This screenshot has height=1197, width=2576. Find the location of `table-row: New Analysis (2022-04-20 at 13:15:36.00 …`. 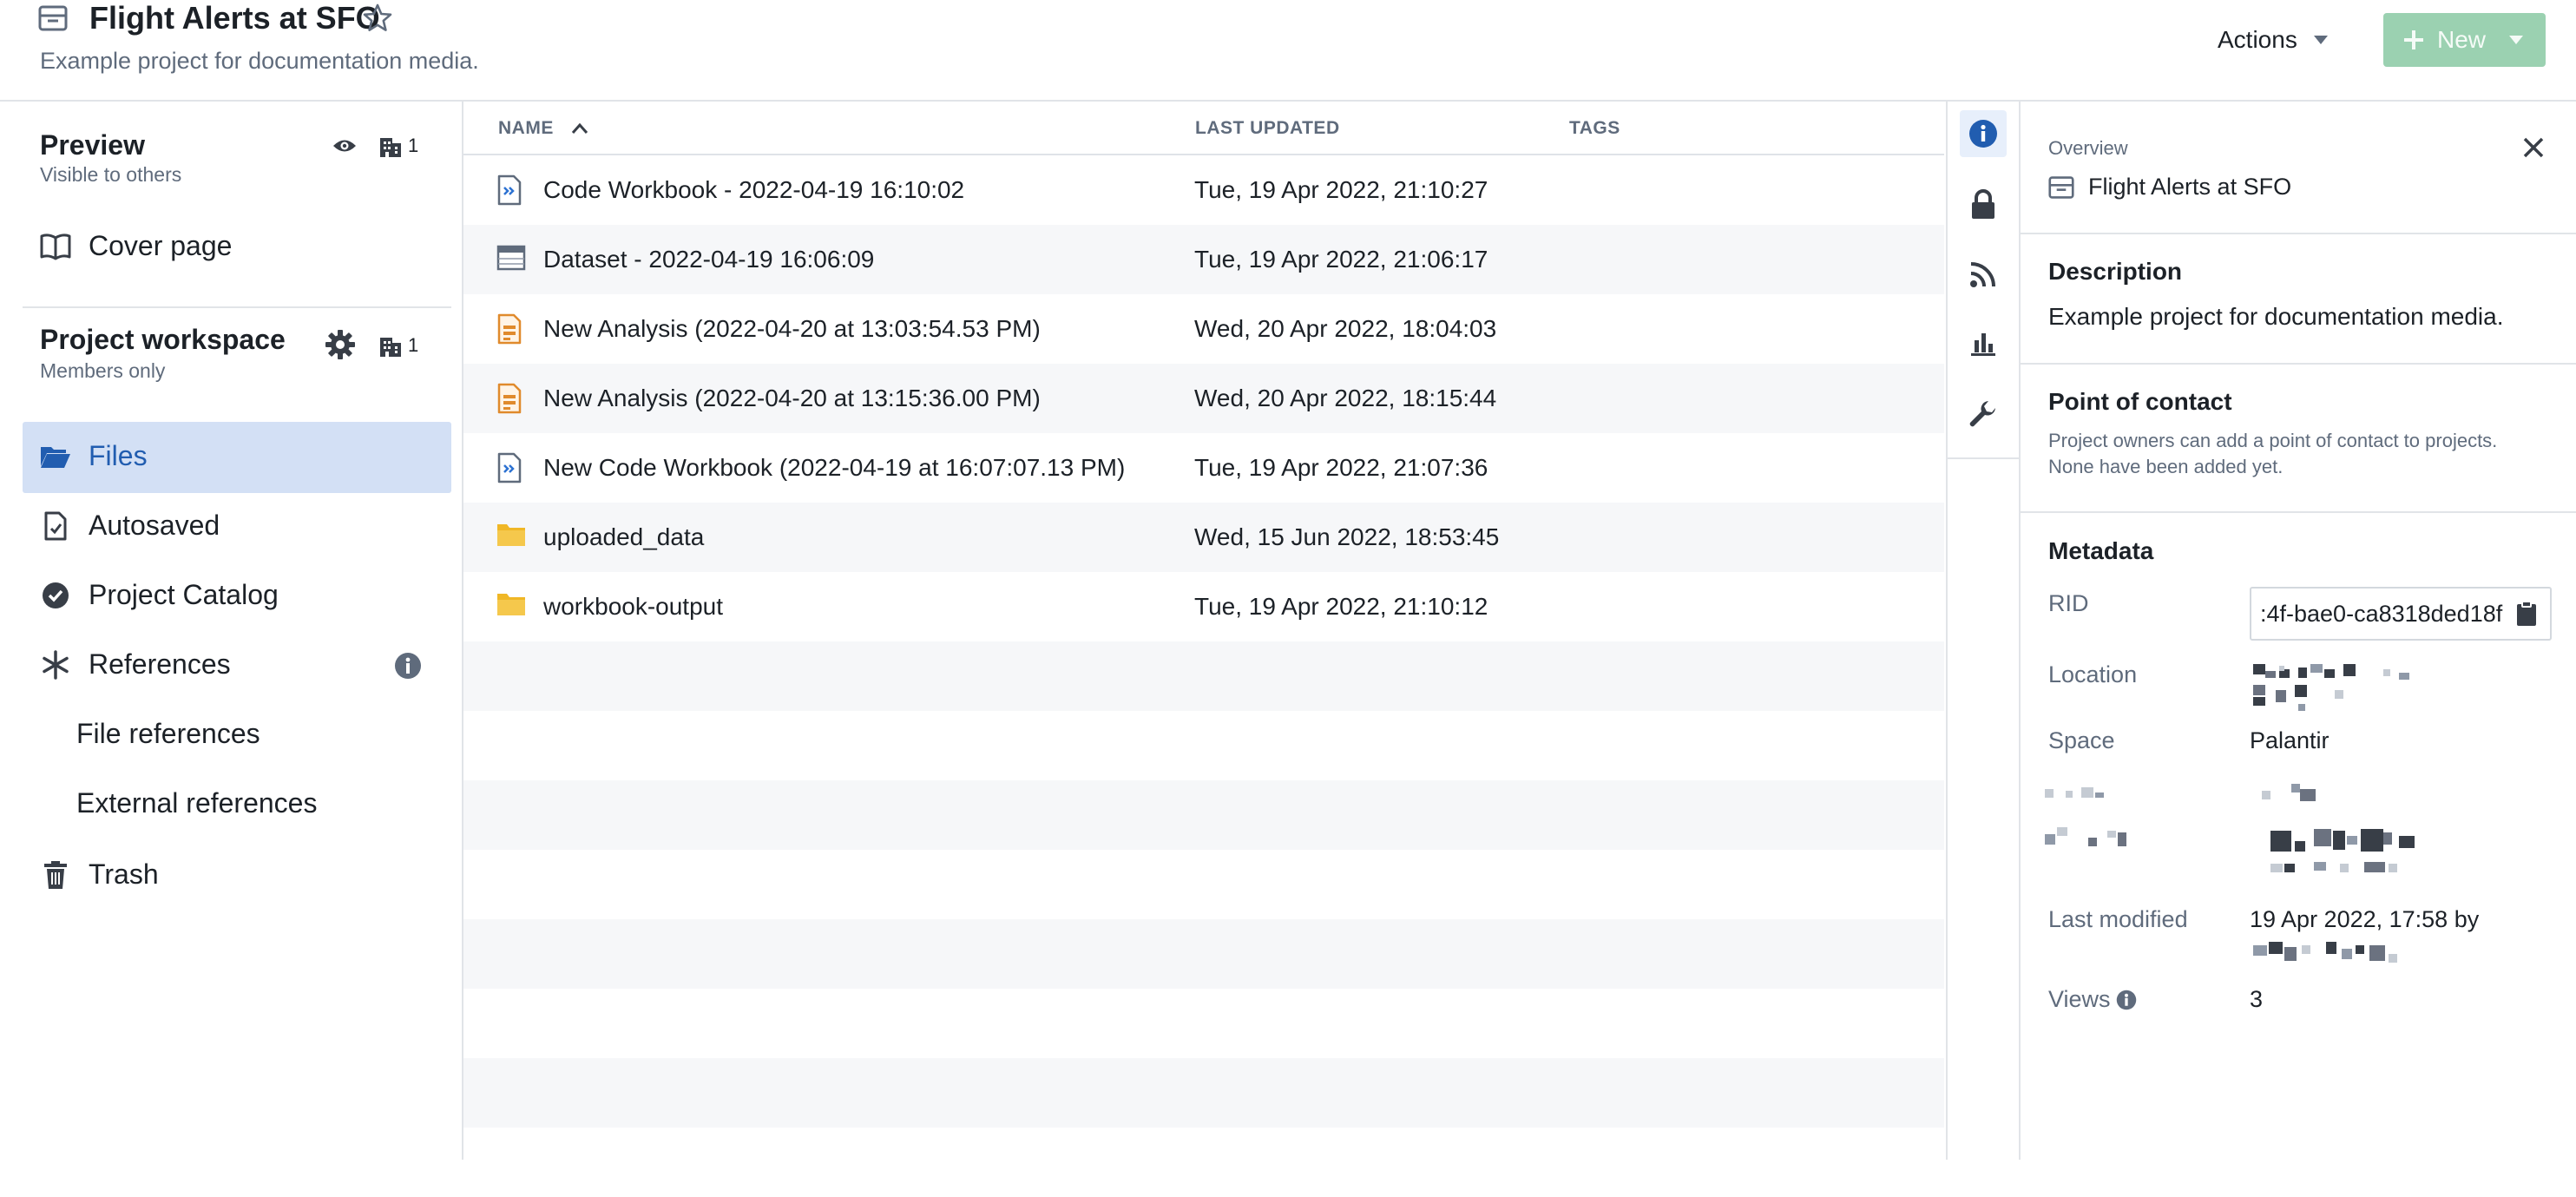

table-row: New Analysis (2022-04-20 at 13:15:36.00 … is located at coordinates (1203, 399).